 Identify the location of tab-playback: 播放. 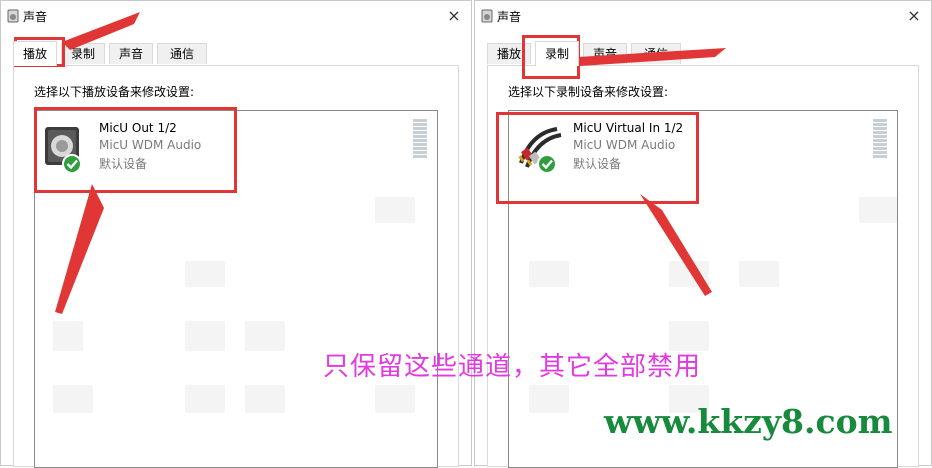
(35, 53).